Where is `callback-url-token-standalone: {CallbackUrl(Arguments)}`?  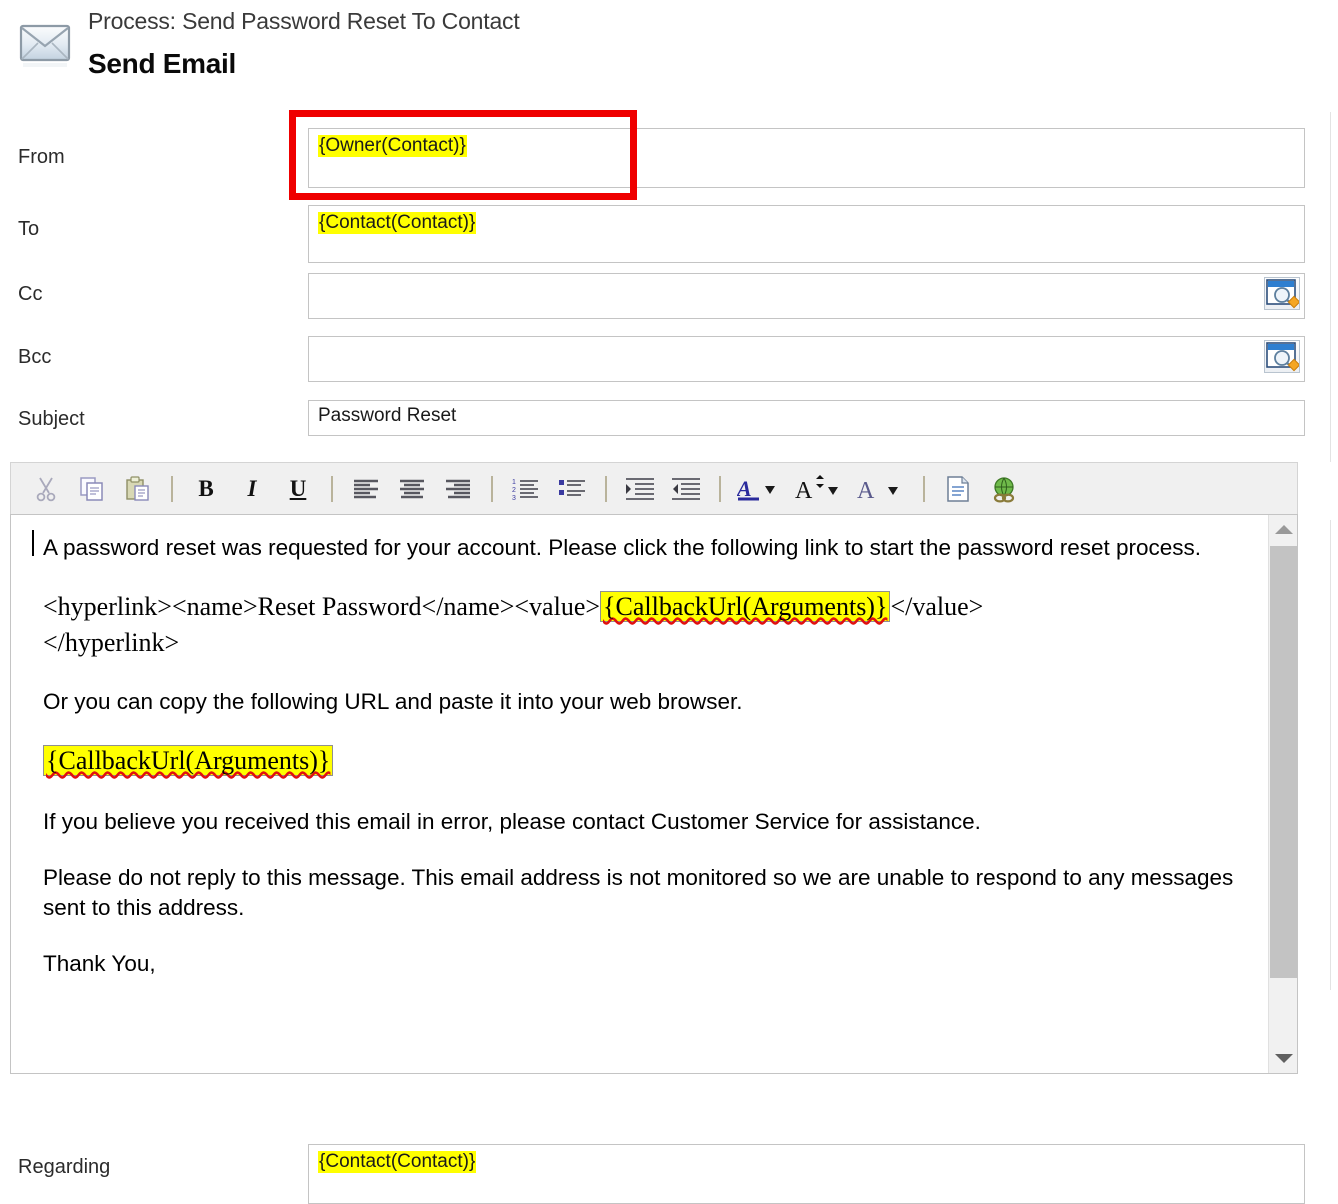 callback-url-token-standalone: {CallbackUrl(Arguments)} is located at coordinates (188, 760).